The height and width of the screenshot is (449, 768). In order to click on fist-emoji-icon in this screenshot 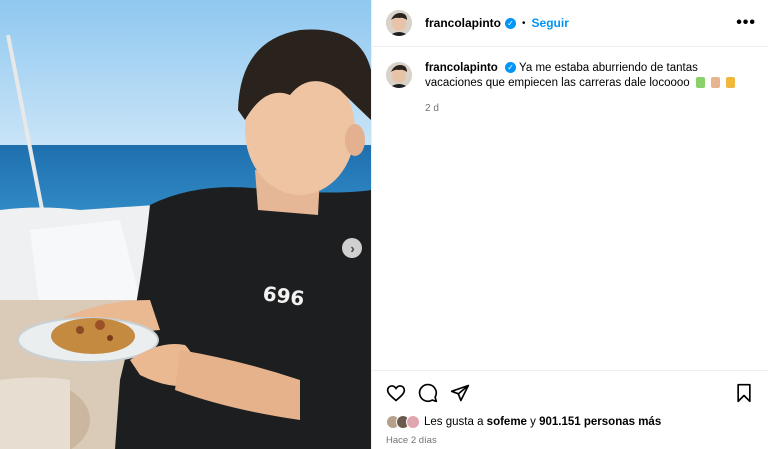, I will do `click(716, 83)`.